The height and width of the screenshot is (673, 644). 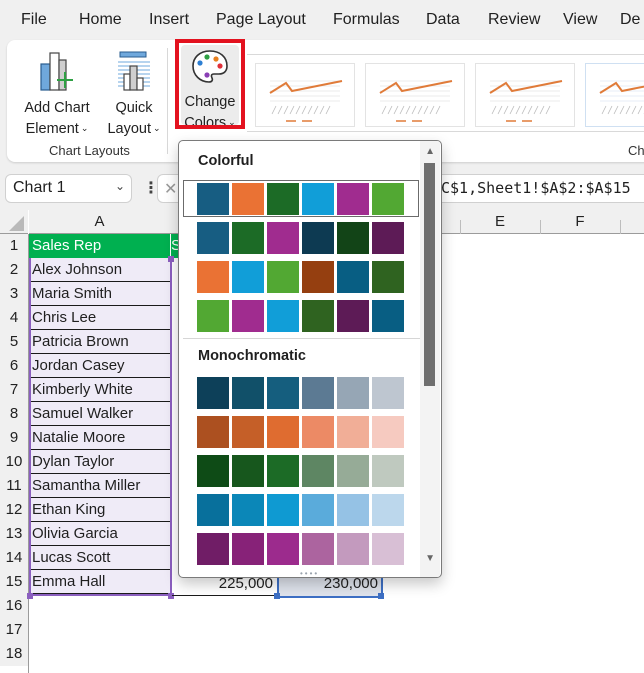 I want to click on name-box: Chart 1 ⌄, so click(x=68, y=188).